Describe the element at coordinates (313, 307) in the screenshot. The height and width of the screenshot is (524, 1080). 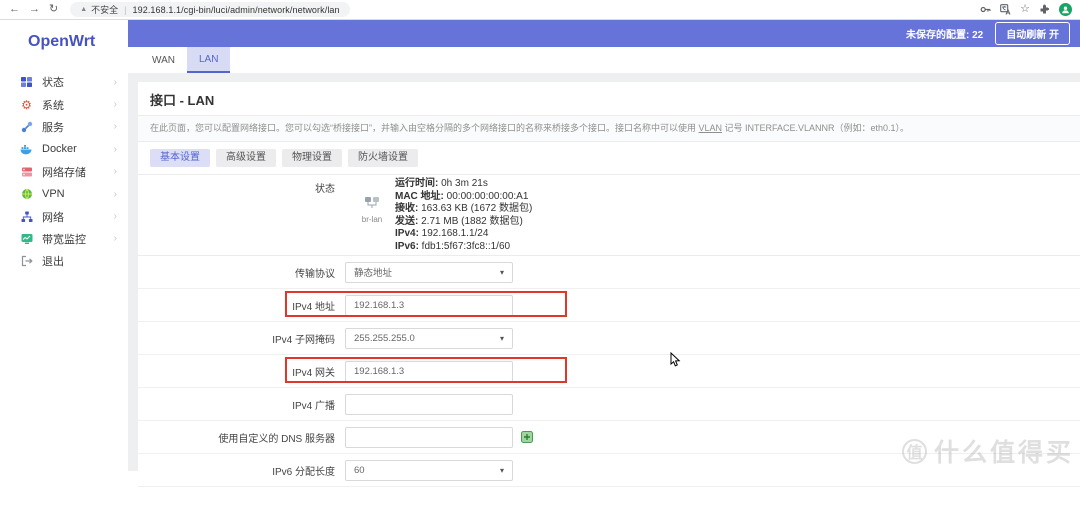
I see `field-label: IPv4 地址` at that location.